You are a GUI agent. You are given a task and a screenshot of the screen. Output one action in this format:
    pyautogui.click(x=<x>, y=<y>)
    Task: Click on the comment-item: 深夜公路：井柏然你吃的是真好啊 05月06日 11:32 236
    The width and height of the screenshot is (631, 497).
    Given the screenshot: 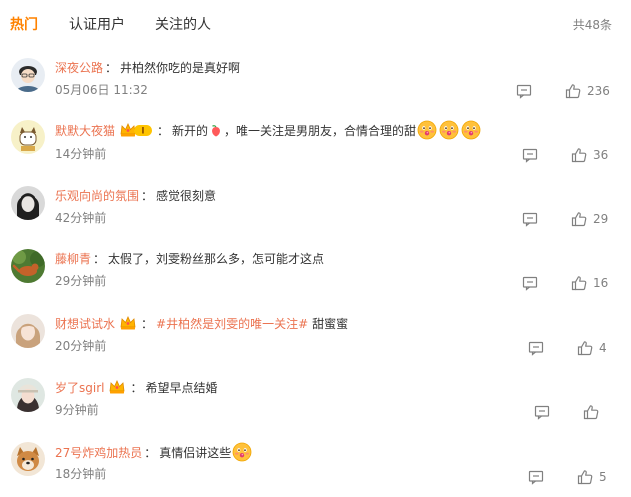 What is the action you would take?
    pyautogui.click(x=315, y=90)
    